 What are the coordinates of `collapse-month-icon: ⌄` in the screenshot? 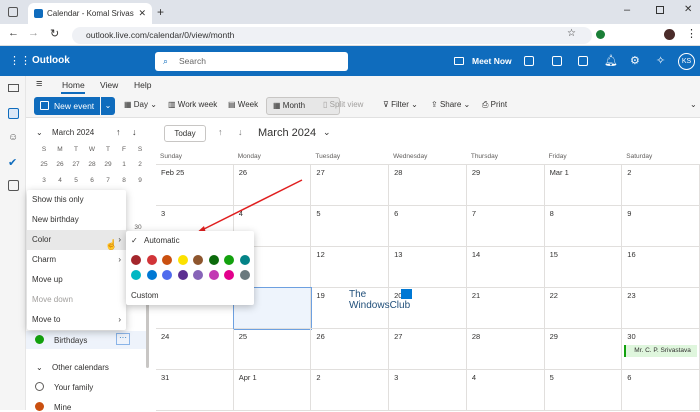 It's located at (39, 132).